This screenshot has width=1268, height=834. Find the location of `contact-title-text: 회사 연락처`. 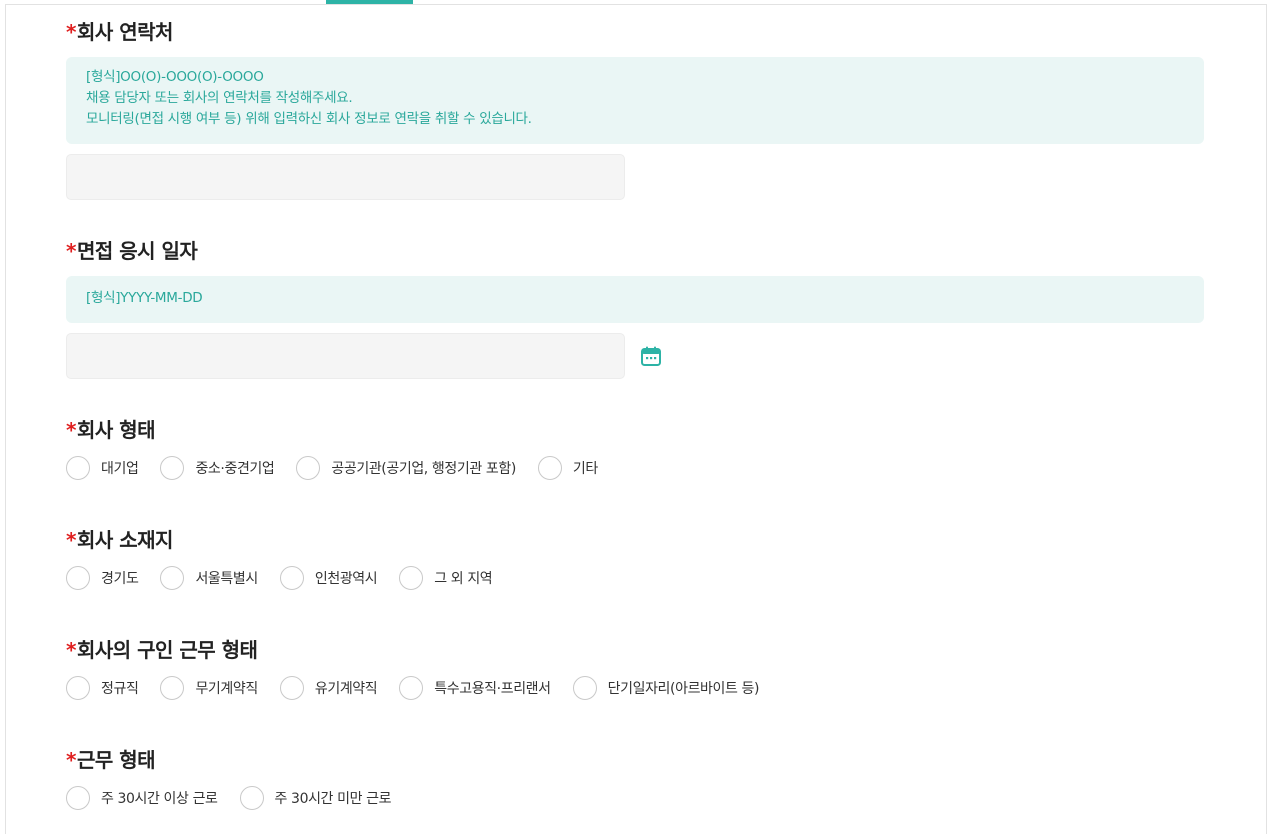

contact-title-text: 회사 연락처 is located at coordinates (124, 32).